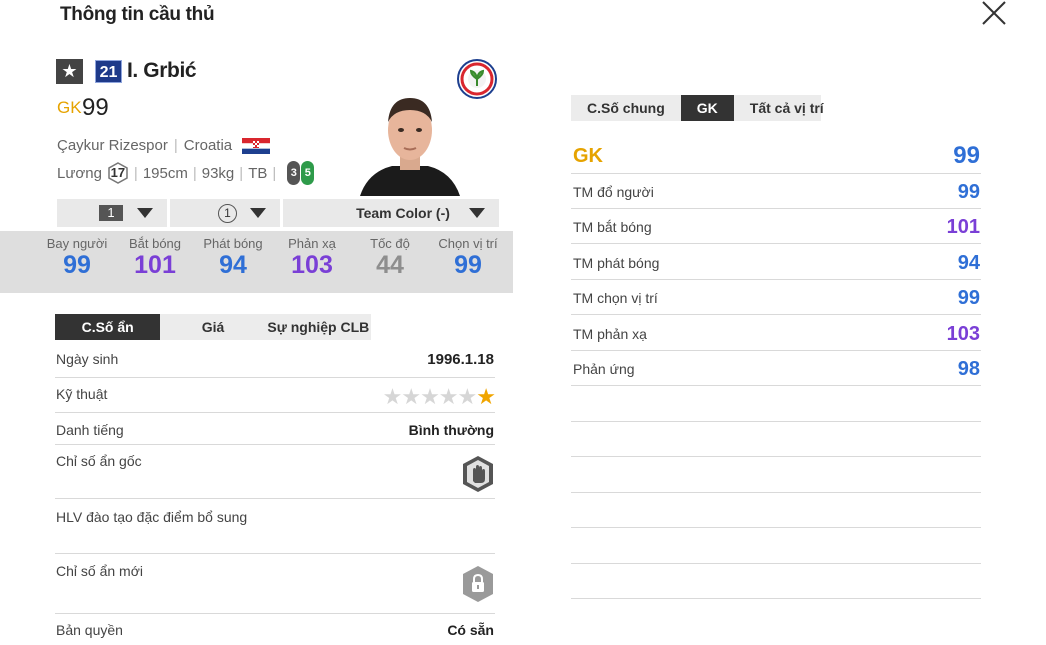 This screenshot has height=645, width=1046. What do you see at coordinates (312, 265) in the screenshot?
I see `stat-value: 103` at bounding box center [312, 265].